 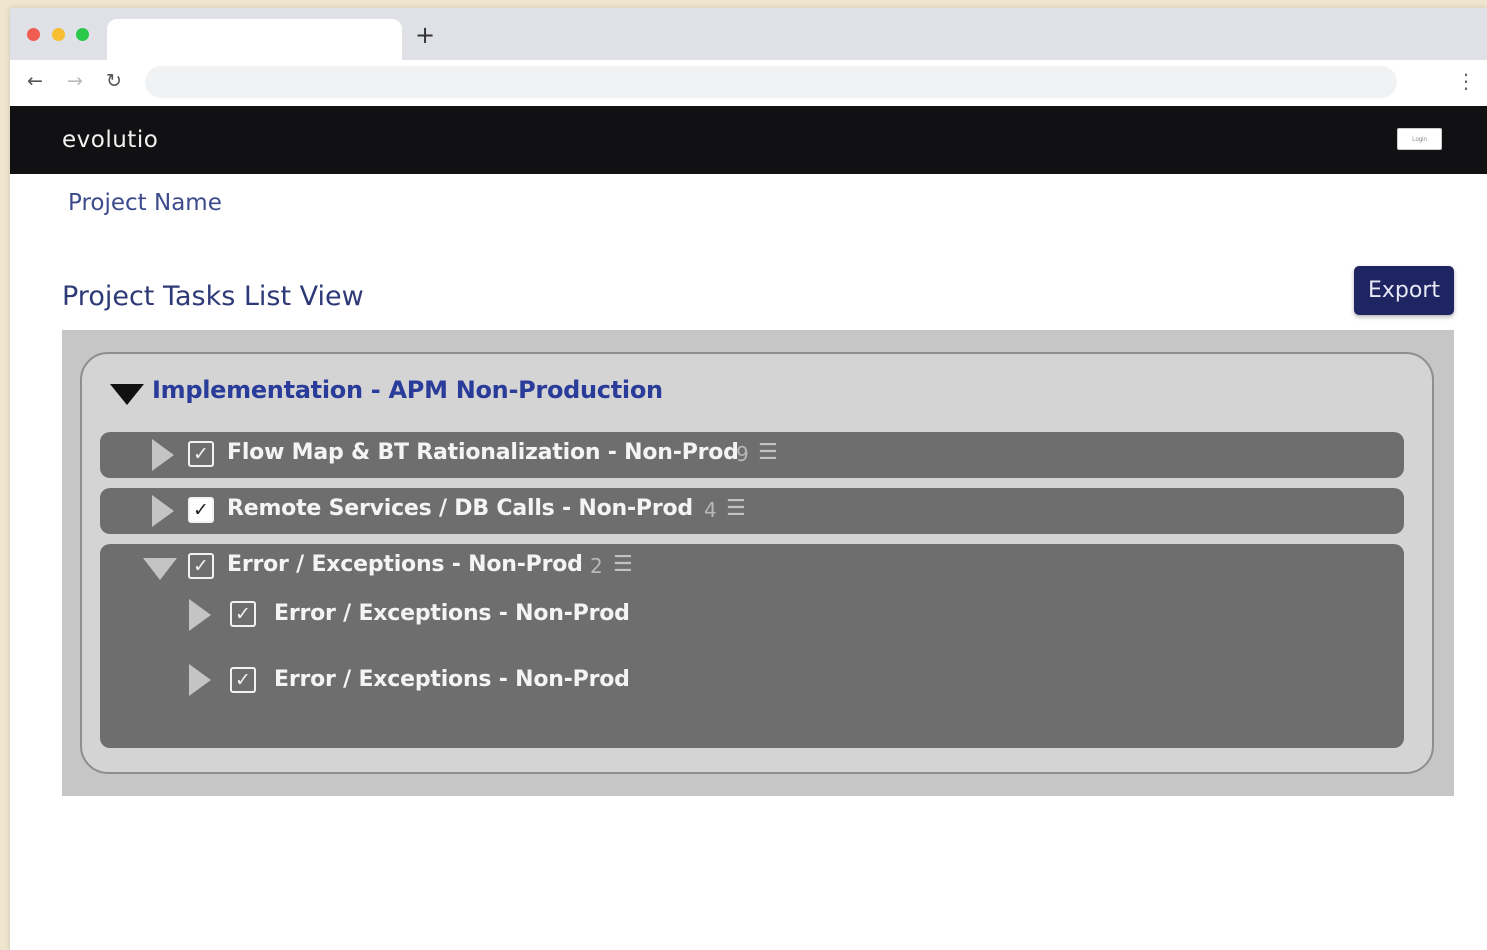 What do you see at coordinates (1466, 81) in the screenshot?
I see `browser-menu-icon: ⋮` at bounding box center [1466, 81].